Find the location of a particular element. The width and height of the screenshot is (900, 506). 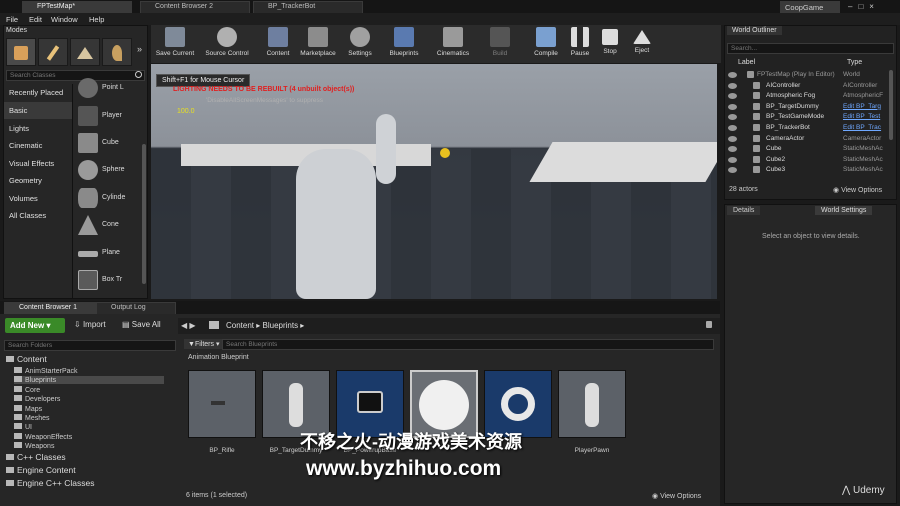

stop-button: Stop is located at coordinates (610, 44).